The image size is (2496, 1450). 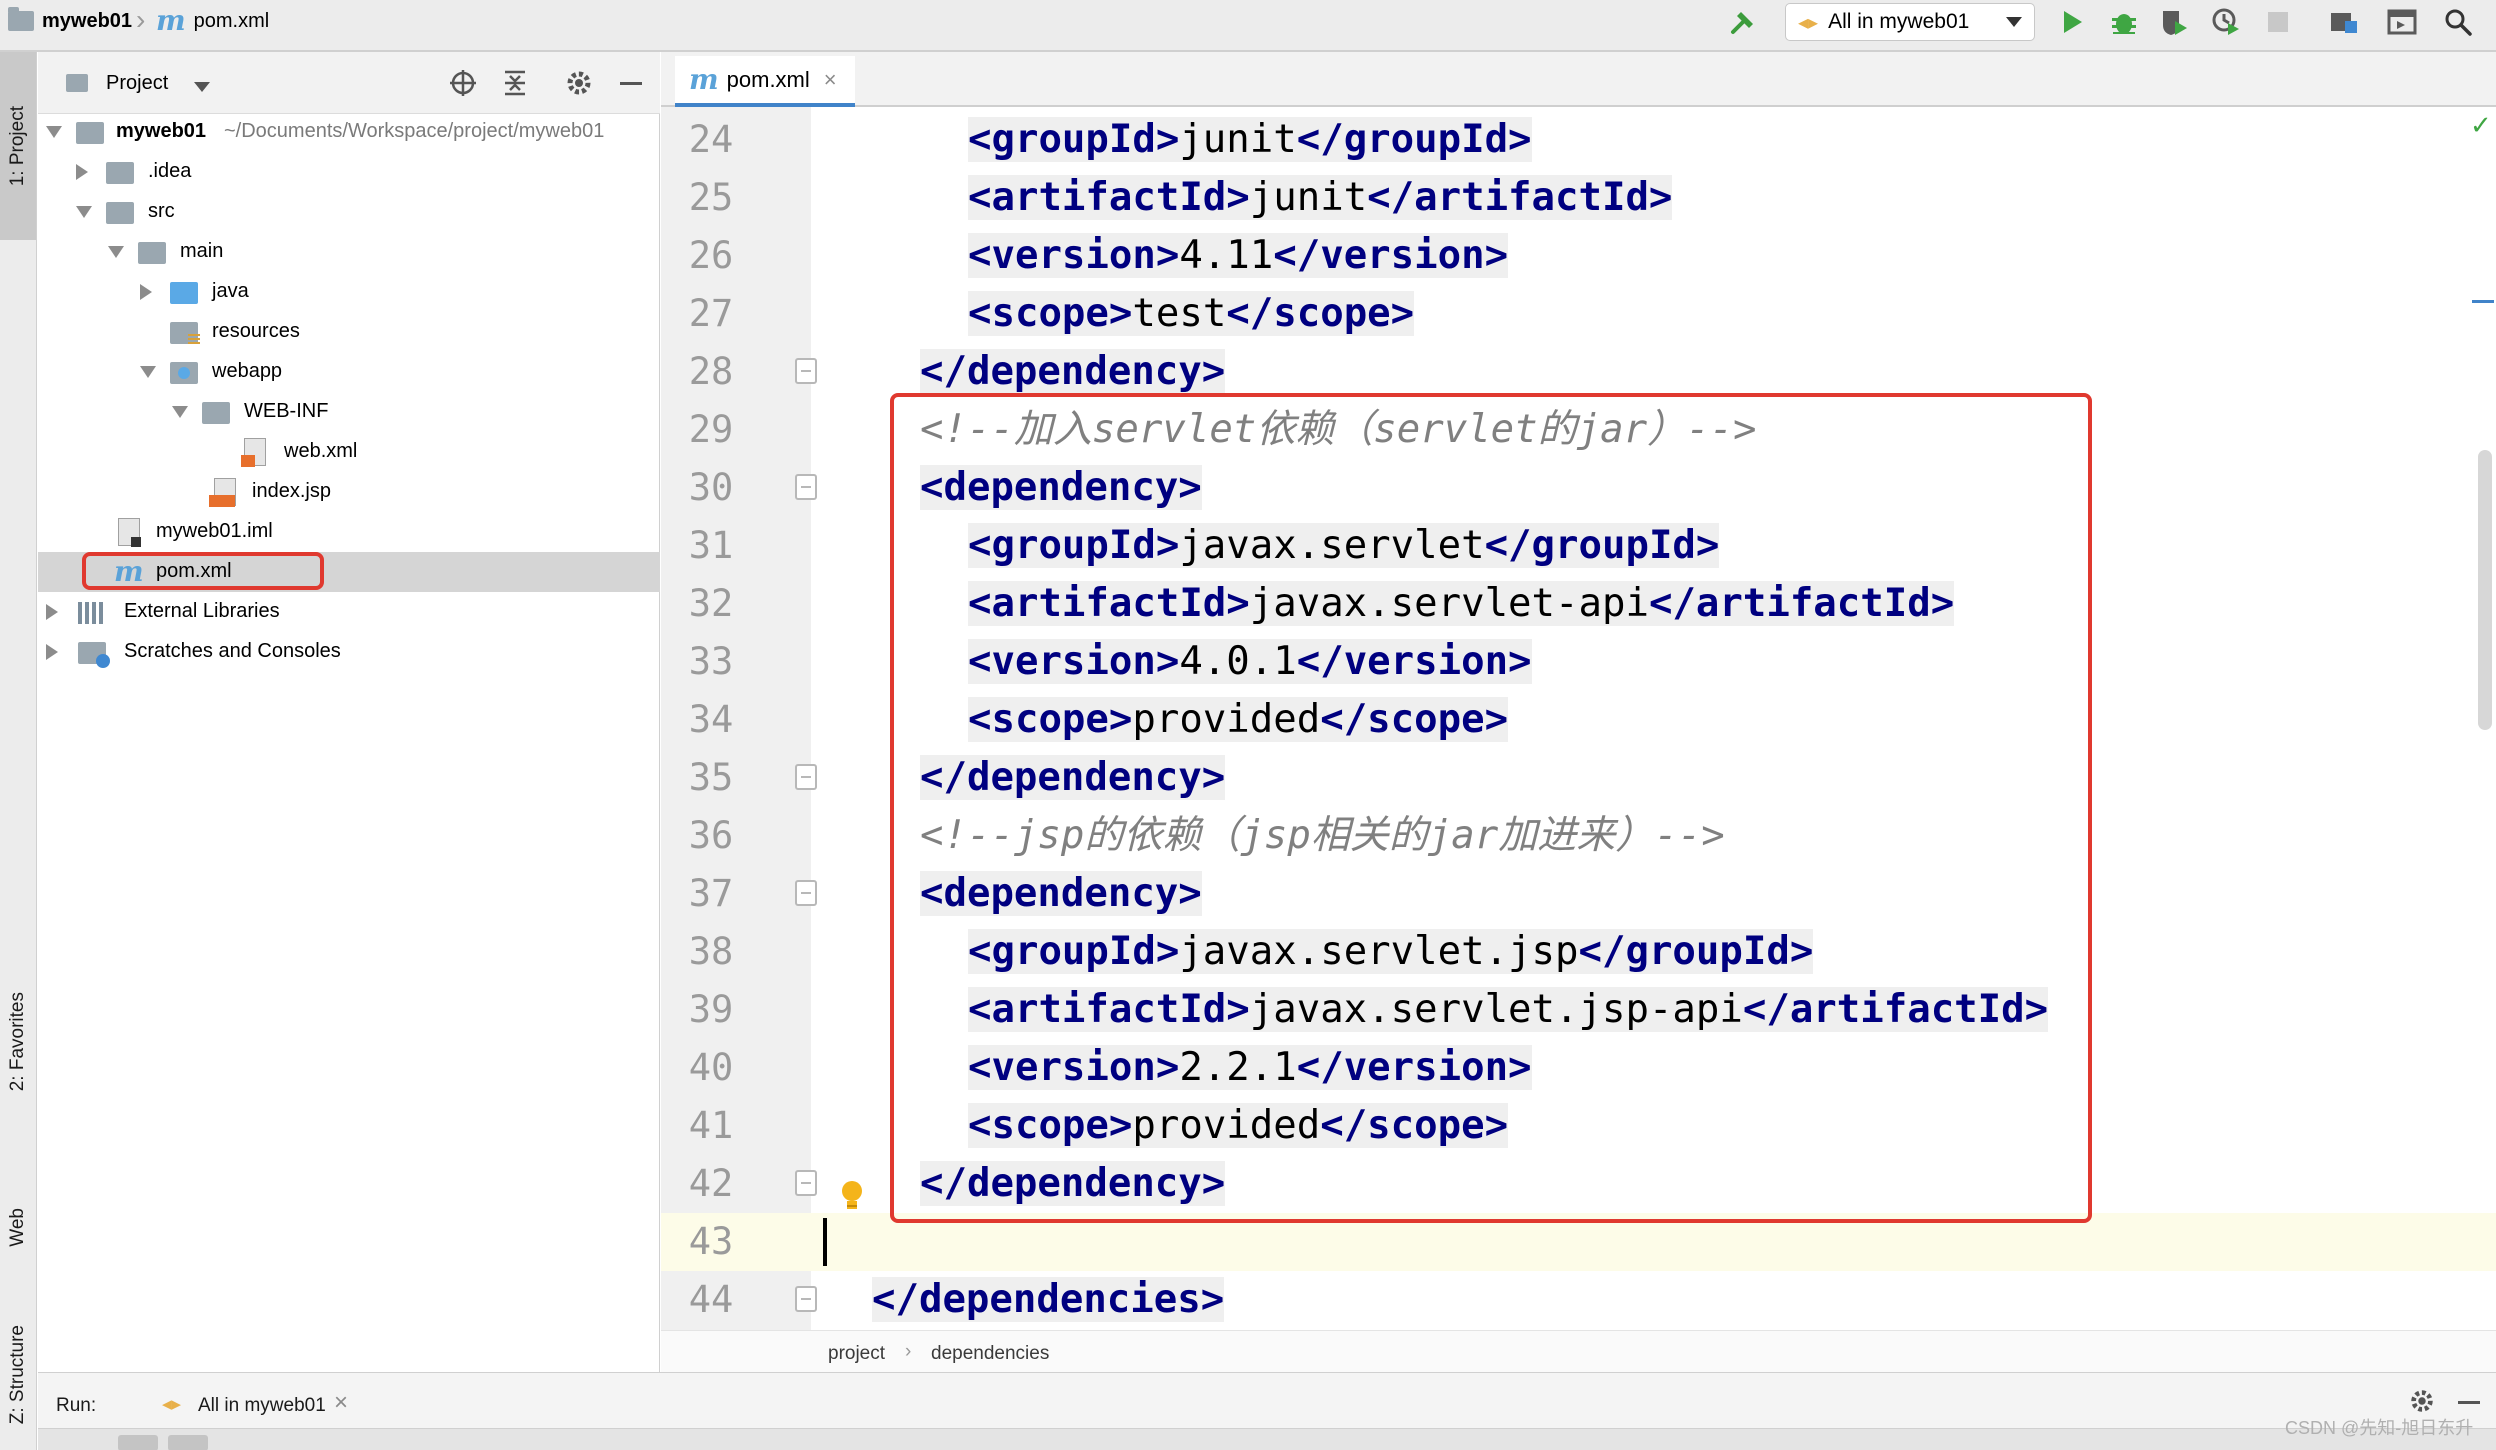 I want to click on line-number: 38, so click(x=711, y=951).